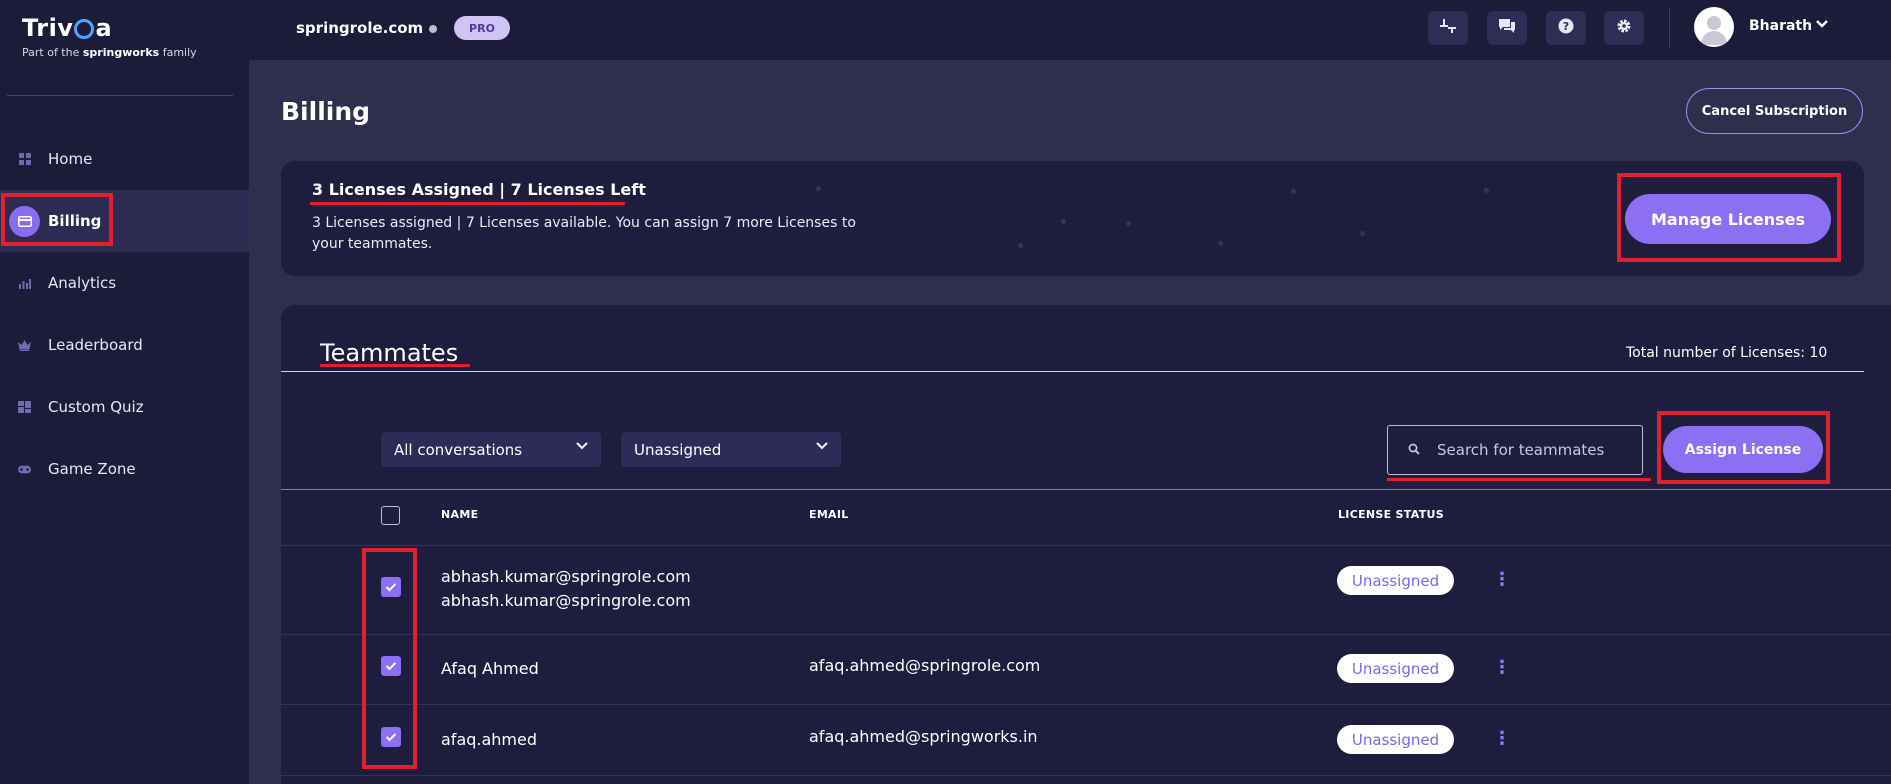 The image size is (1891, 784). I want to click on header-divider, so click(1669, 28).